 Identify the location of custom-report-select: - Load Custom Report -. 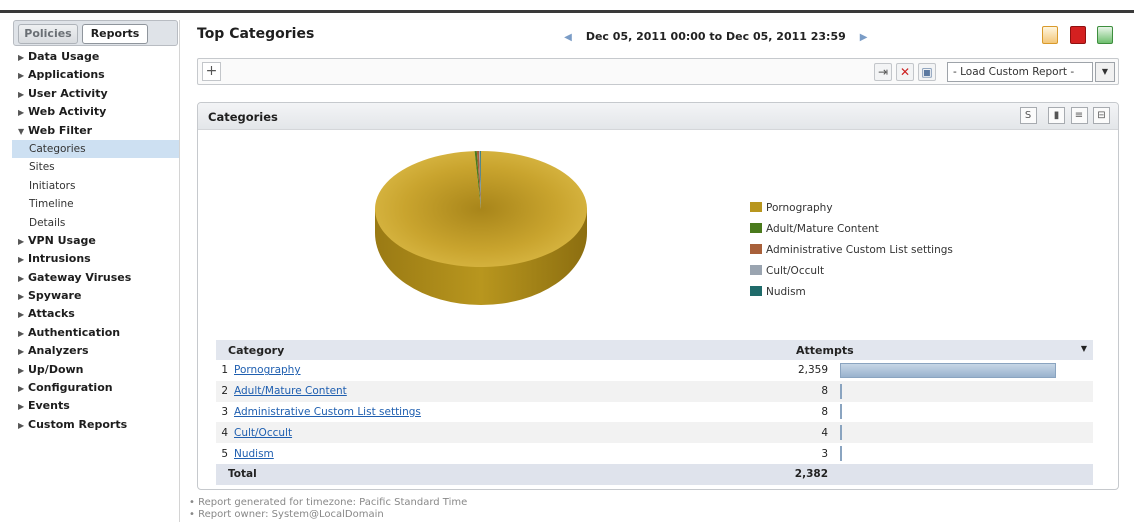
(1020, 72).